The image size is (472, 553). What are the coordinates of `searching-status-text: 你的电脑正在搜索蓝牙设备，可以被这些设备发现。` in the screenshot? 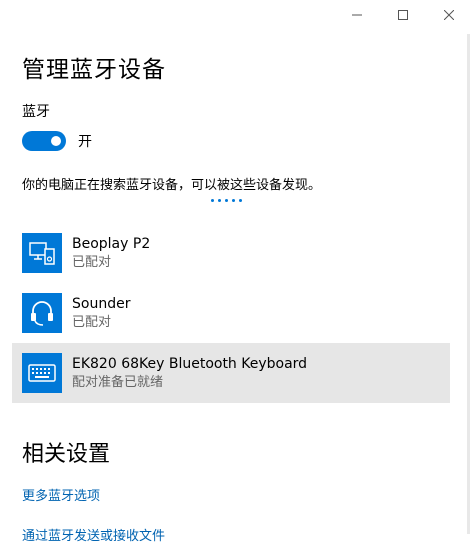 It's located at (172, 185).